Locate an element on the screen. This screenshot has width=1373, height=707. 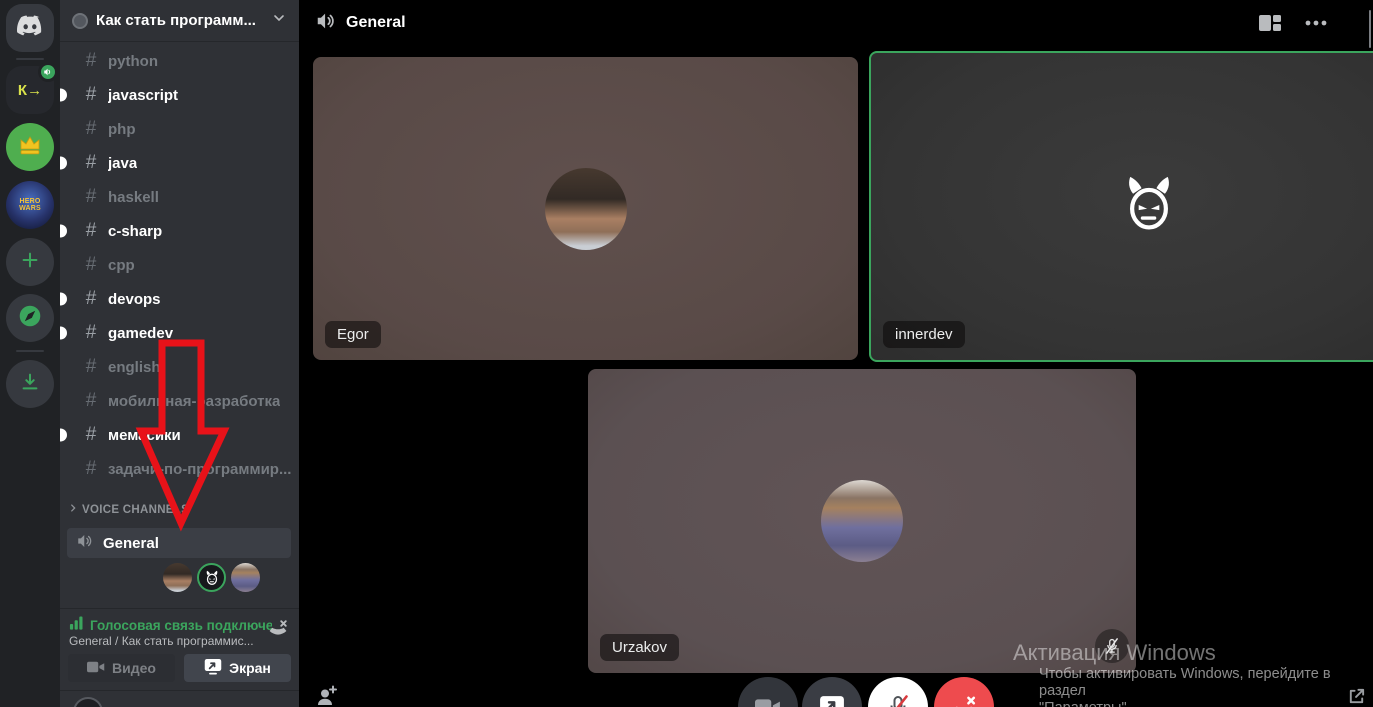
channel-label: java is located at coordinates (123, 163).